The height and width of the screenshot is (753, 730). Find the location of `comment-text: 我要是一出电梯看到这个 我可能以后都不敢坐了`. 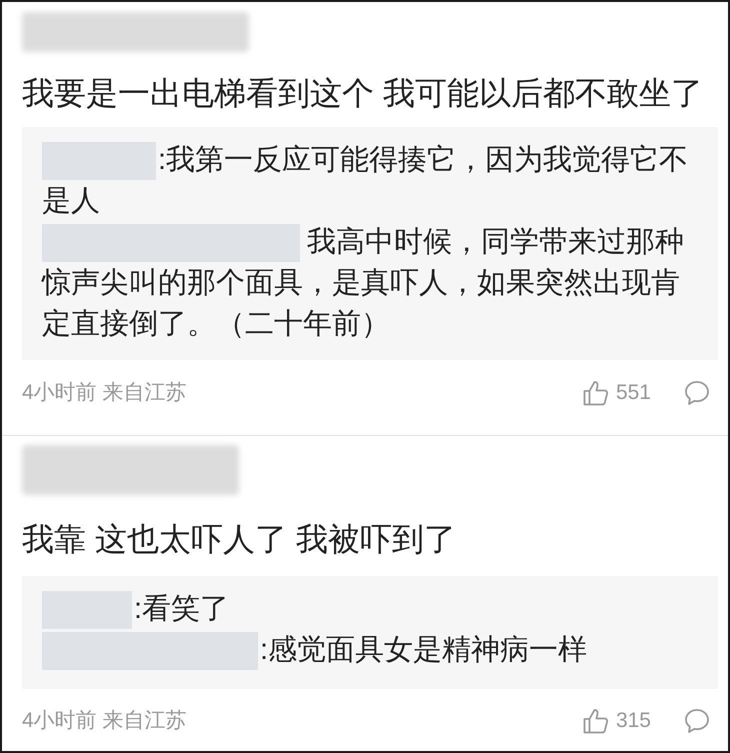

comment-text: 我要是一出电梯看到这个 我可能以后都不敢坐了 is located at coordinates (363, 93).